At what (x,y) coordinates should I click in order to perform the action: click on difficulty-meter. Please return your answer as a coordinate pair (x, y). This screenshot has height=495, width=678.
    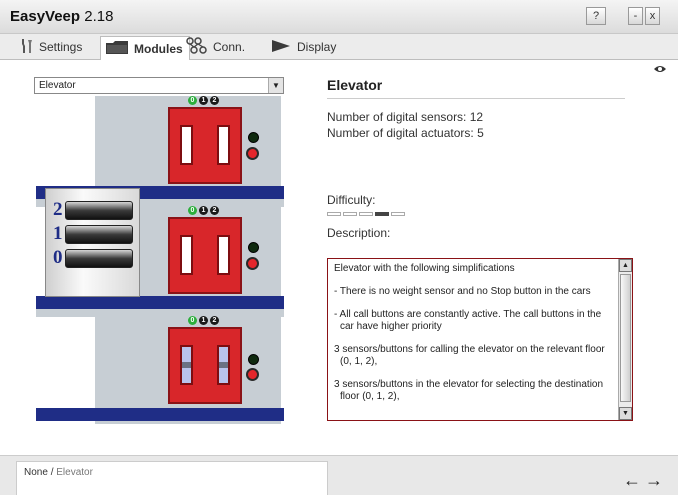
    Looking at the image, I should click on (366, 214).